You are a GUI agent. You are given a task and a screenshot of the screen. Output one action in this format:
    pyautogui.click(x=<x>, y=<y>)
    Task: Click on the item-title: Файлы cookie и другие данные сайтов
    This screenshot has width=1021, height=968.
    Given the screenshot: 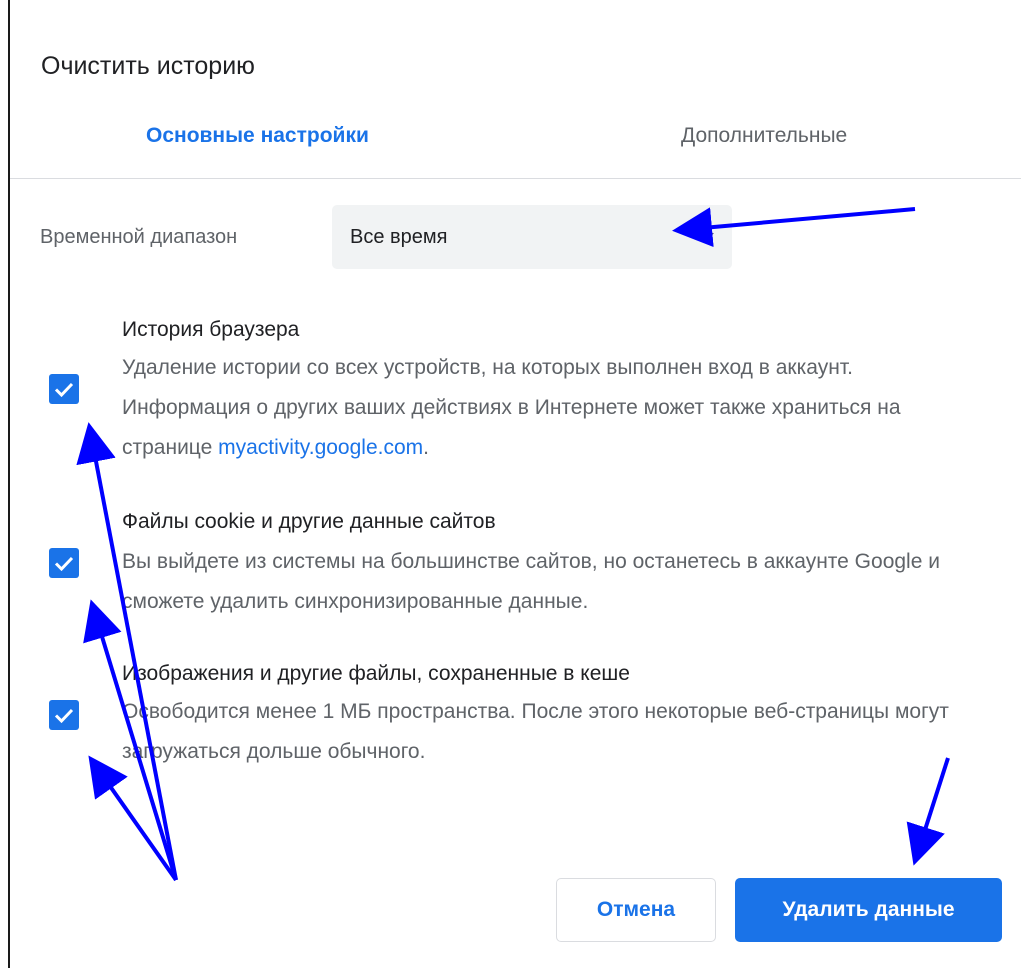 What is the action you would take?
    pyautogui.click(x=309, y=521)
    